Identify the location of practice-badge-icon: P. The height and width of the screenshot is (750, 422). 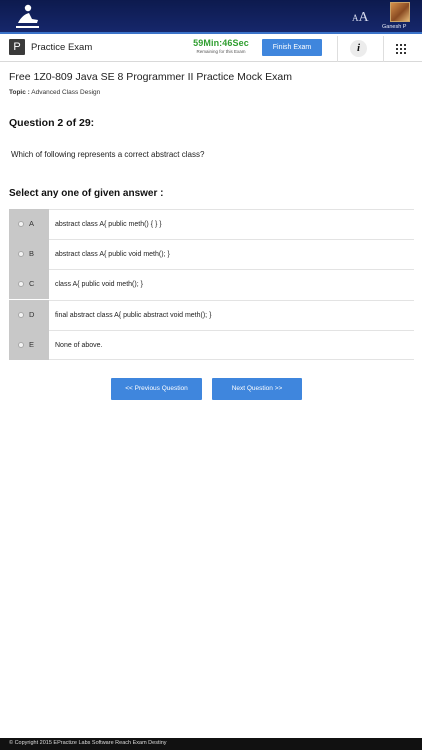
(17, 47).